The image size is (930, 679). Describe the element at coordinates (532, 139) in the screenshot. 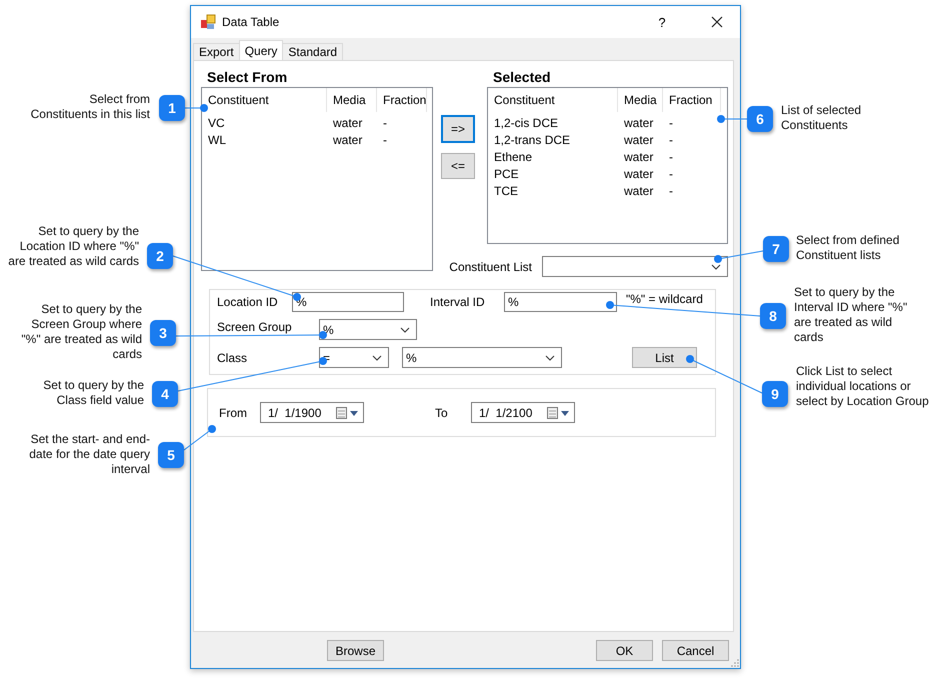

I see `list-cell-text: 1,2-trans DCE` at that location.